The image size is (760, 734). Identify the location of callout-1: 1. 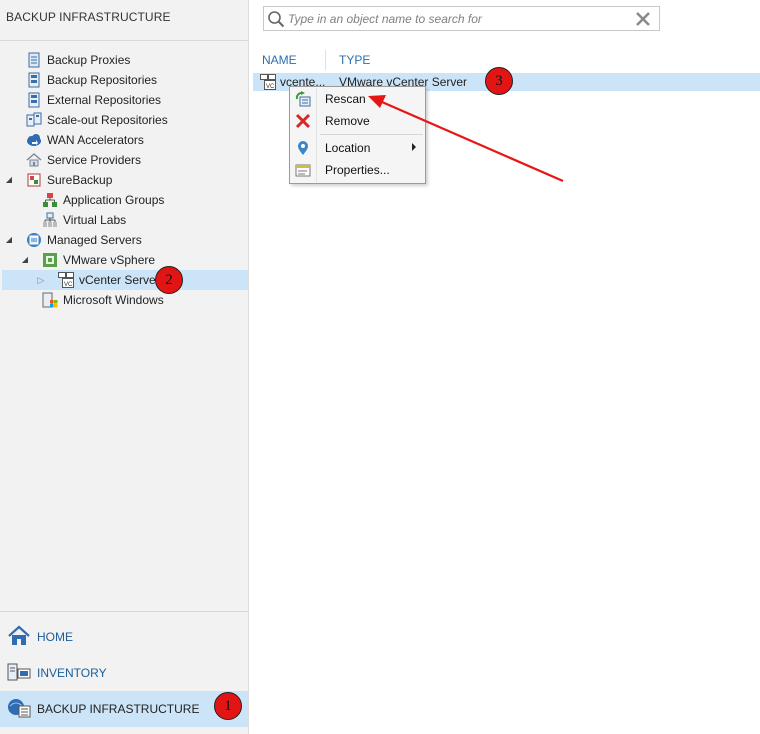
(228, 706).